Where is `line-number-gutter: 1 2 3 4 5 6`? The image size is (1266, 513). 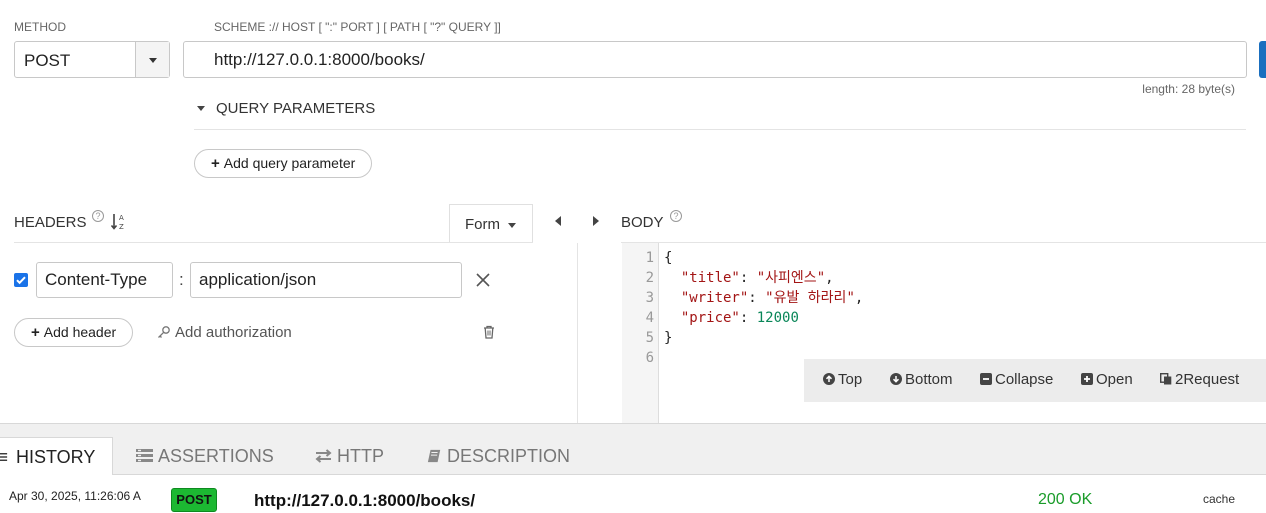
line-number-gutter: 1 2 3 4 5 6 is located at coordinates (640, 333).